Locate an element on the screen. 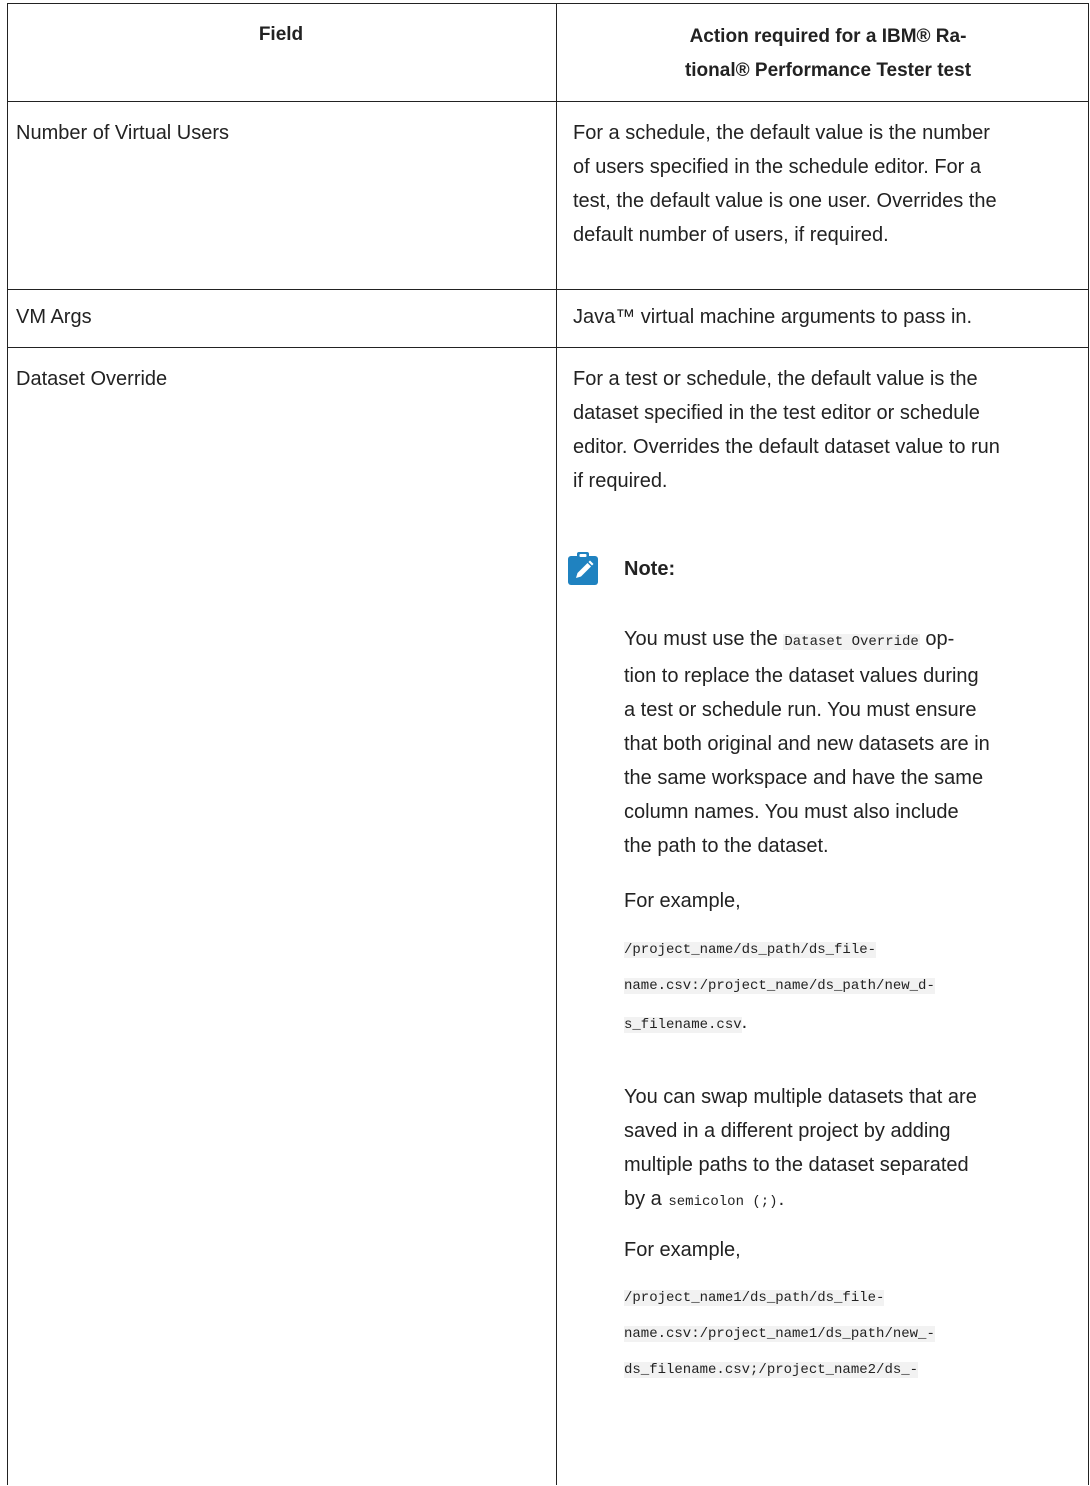  header-action-line2: tional® Performance Tester test is located at coordinates (828, 70).